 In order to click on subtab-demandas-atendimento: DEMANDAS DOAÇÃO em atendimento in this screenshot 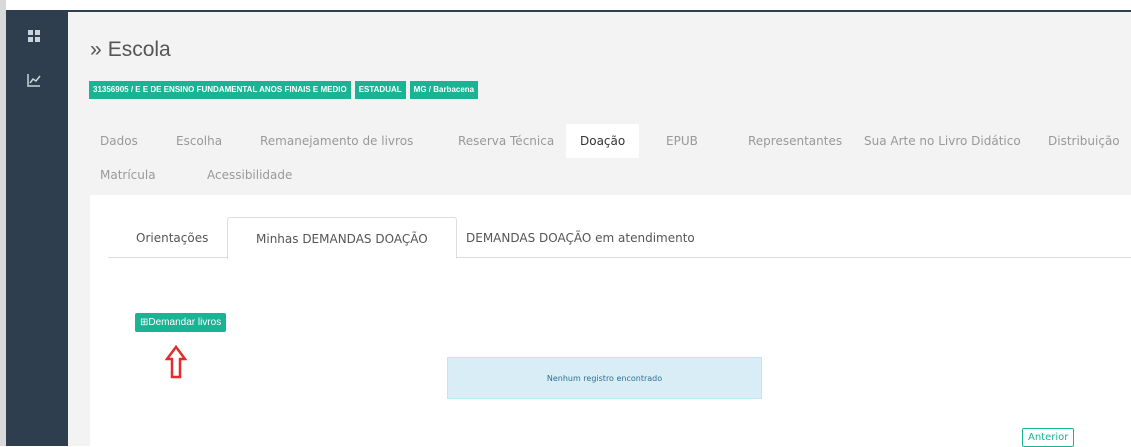, I will do `click(580, 236)`.